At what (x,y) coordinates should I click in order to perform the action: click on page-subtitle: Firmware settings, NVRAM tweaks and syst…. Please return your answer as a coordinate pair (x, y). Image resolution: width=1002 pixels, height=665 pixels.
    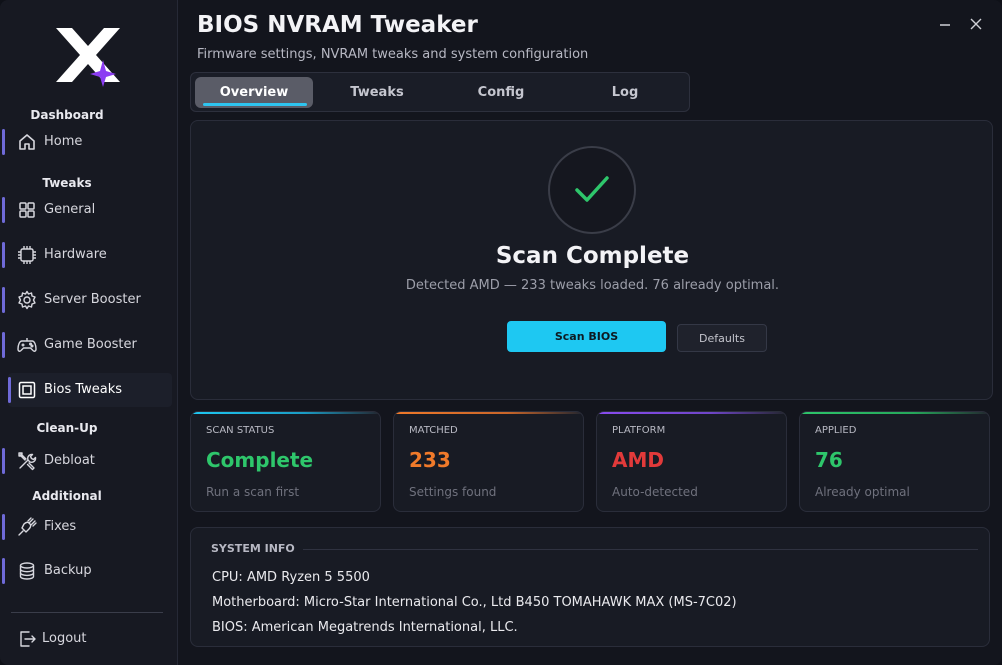
    Looking at the image, I should click on (393, 54).